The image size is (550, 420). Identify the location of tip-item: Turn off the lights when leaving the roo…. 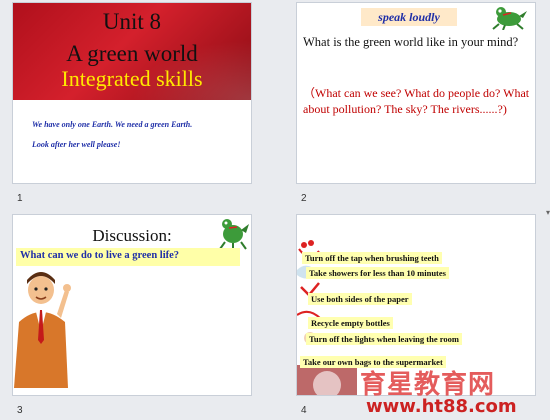
(384, 339).